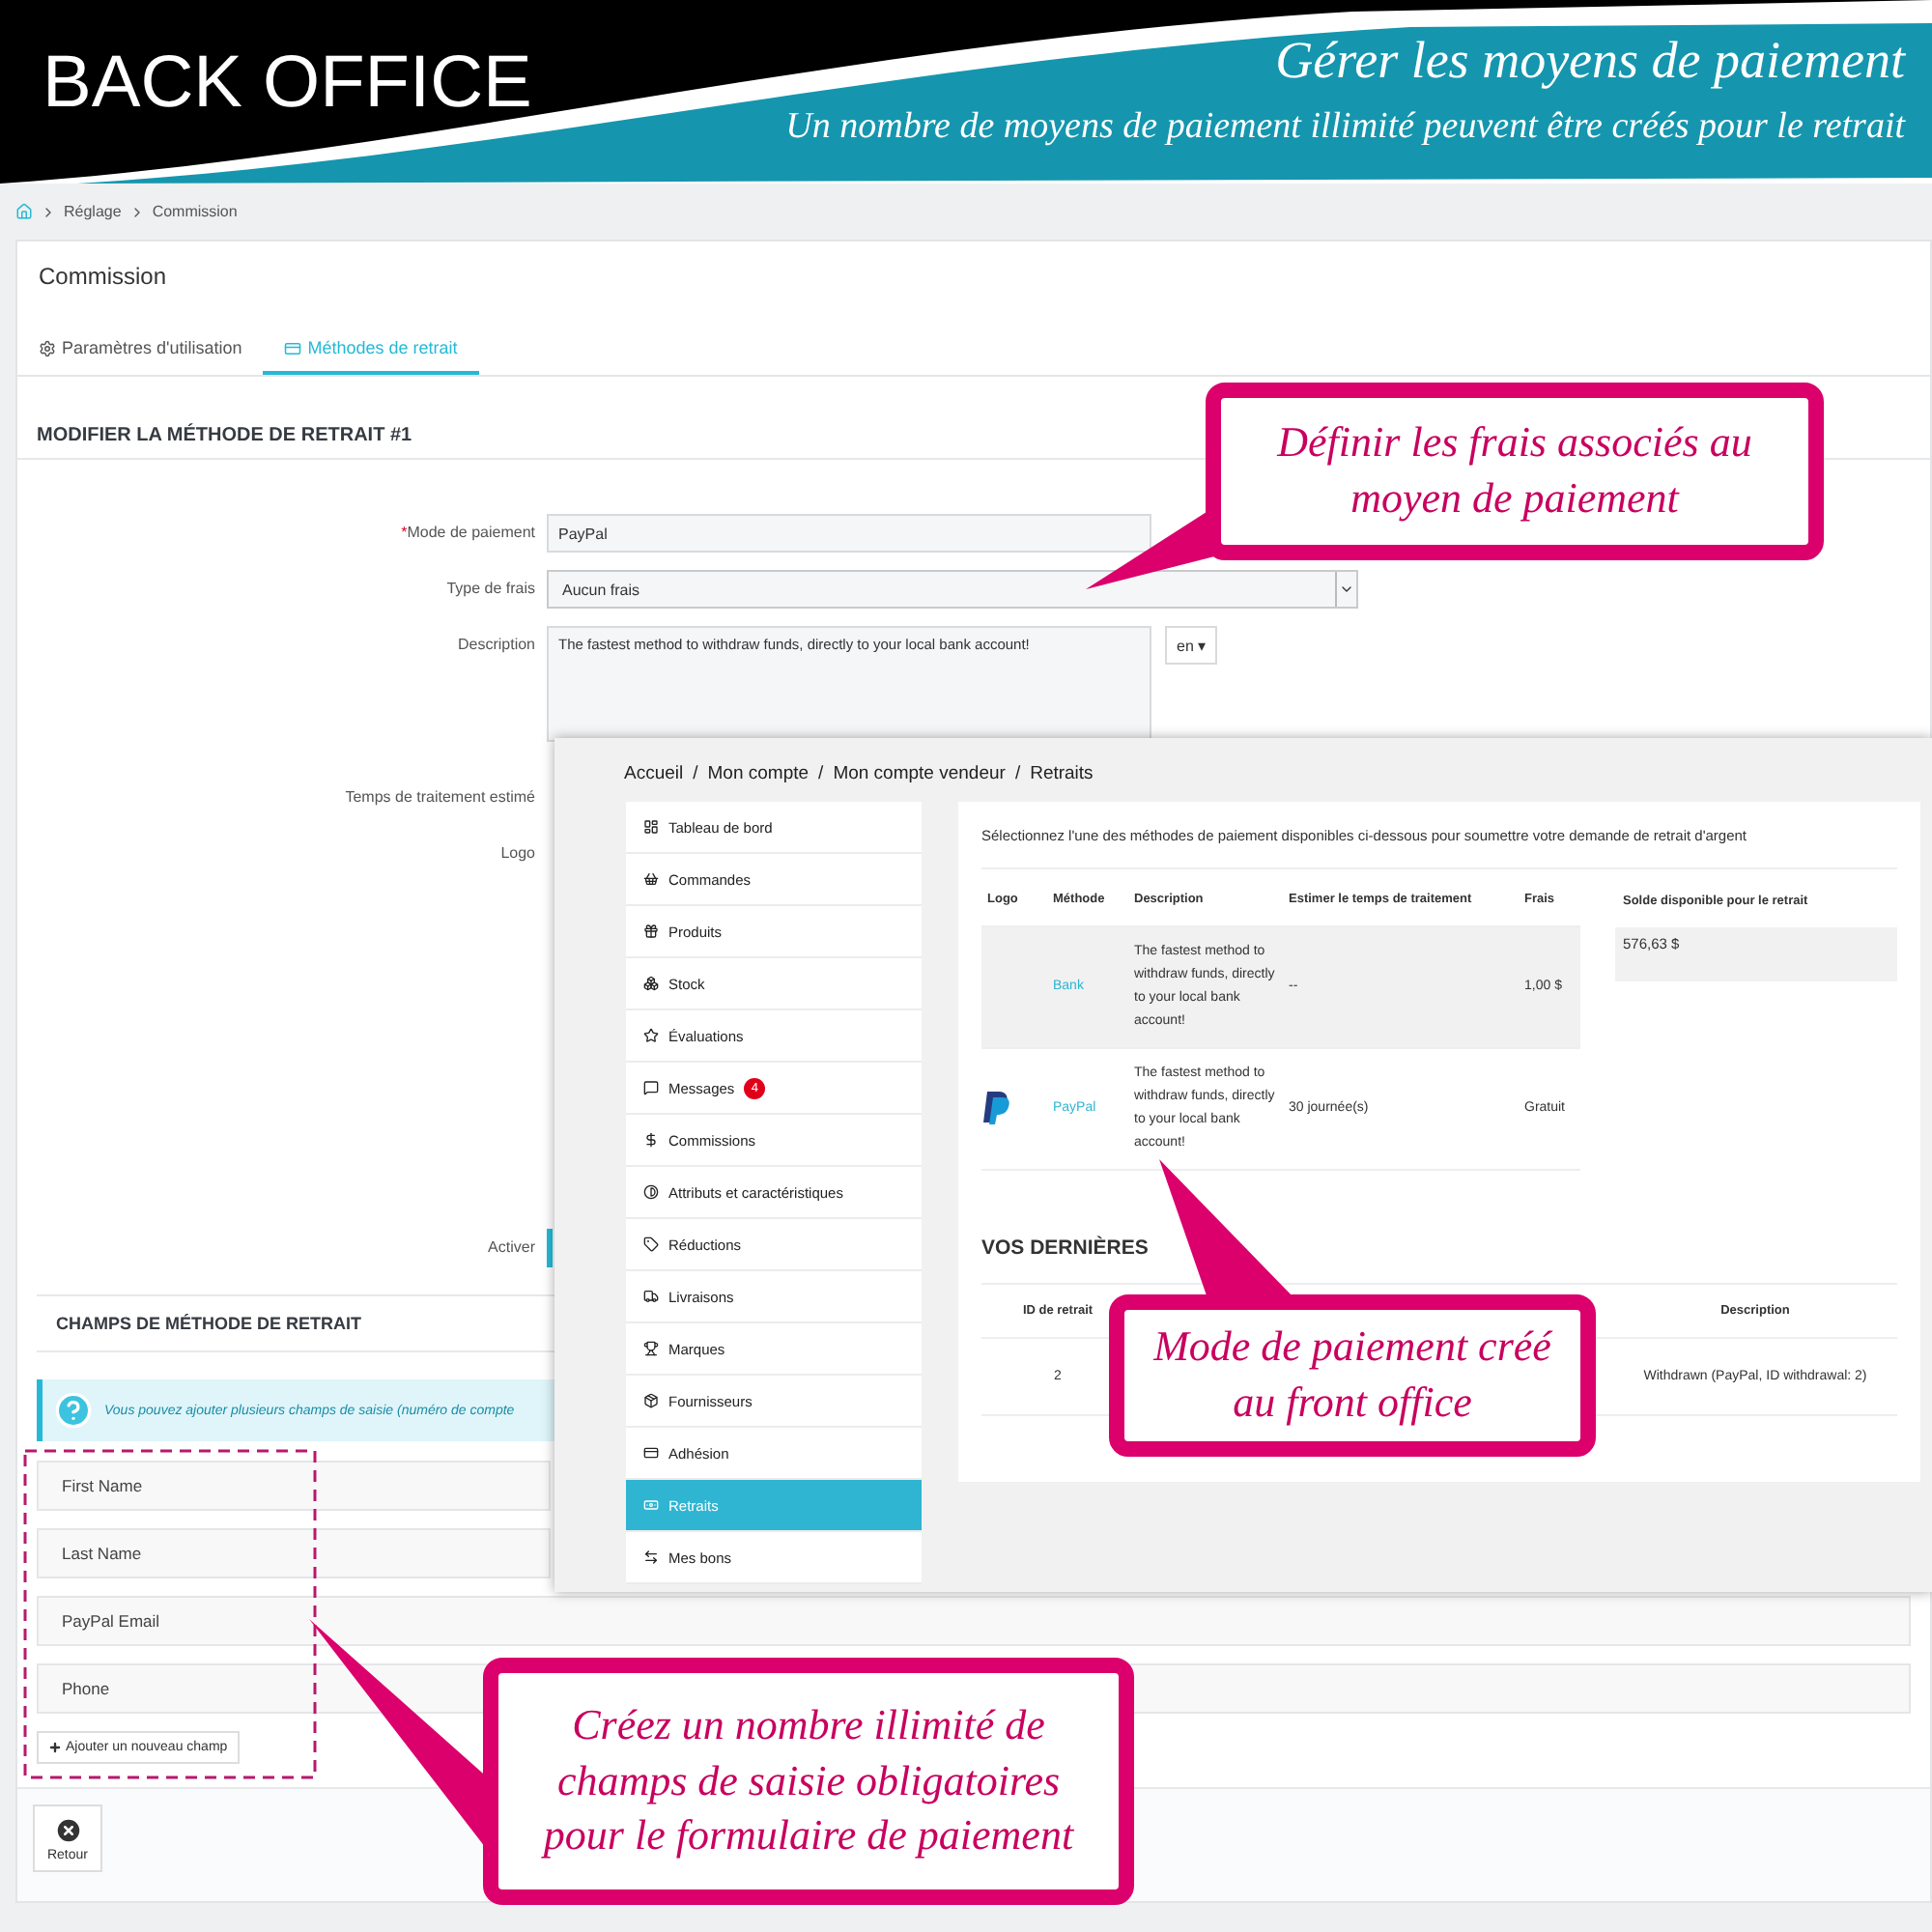 The width and height of the screenshot is (1932, 1932). I want to click on banner-heading: Gérer les moyens de paiement, so click(1590, 61).